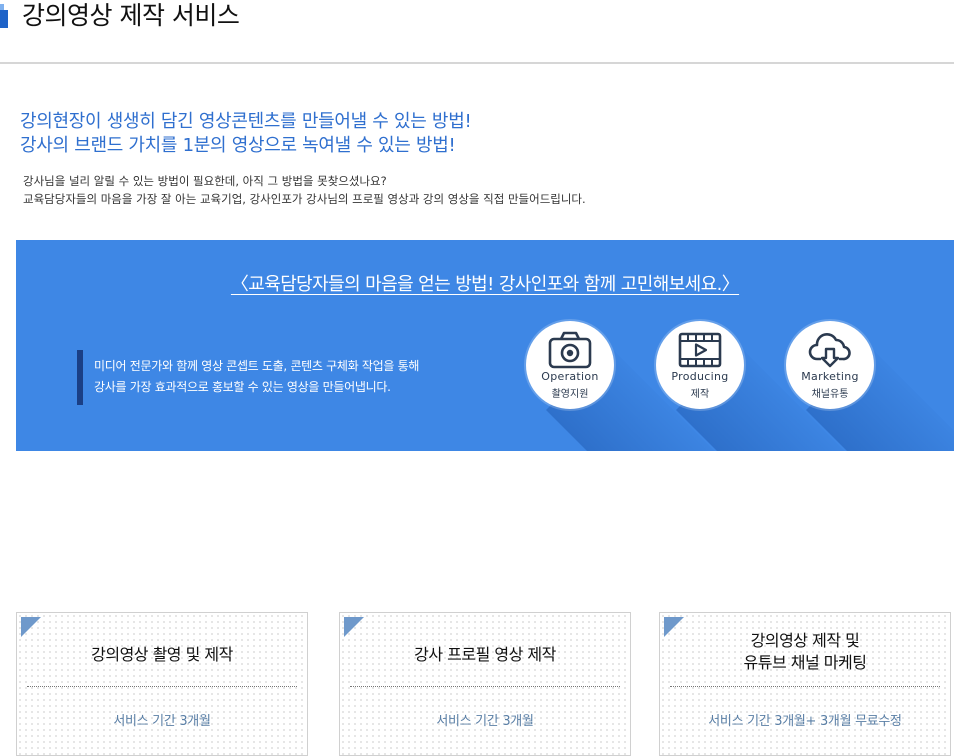 Image resolution: width=954 pixels, height=756 pixels. Describe the element at coordinates (80, 377) in the screenshot. I see `banner-accent-bar` at that location.